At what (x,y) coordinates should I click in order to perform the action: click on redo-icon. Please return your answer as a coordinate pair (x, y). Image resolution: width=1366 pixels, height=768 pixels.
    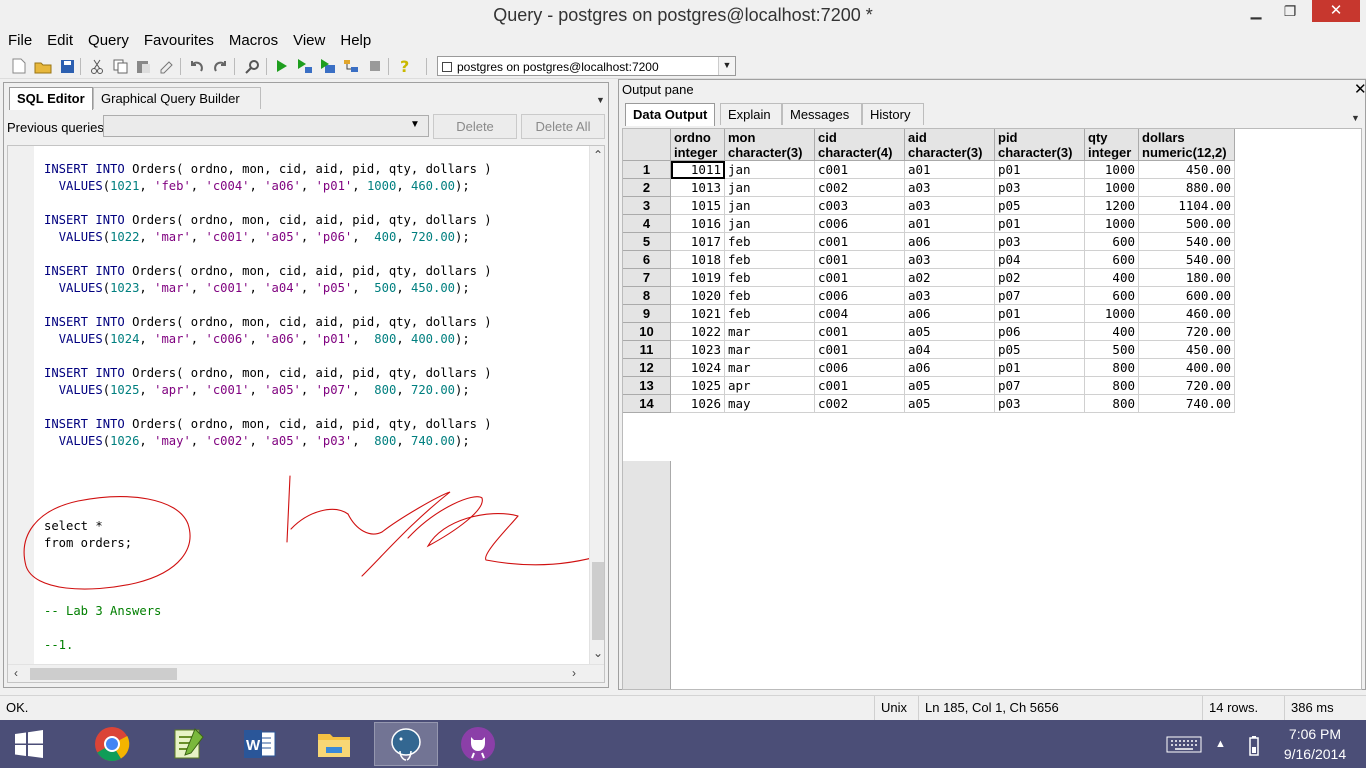
    Looking at the image, I should click on (220, 66).